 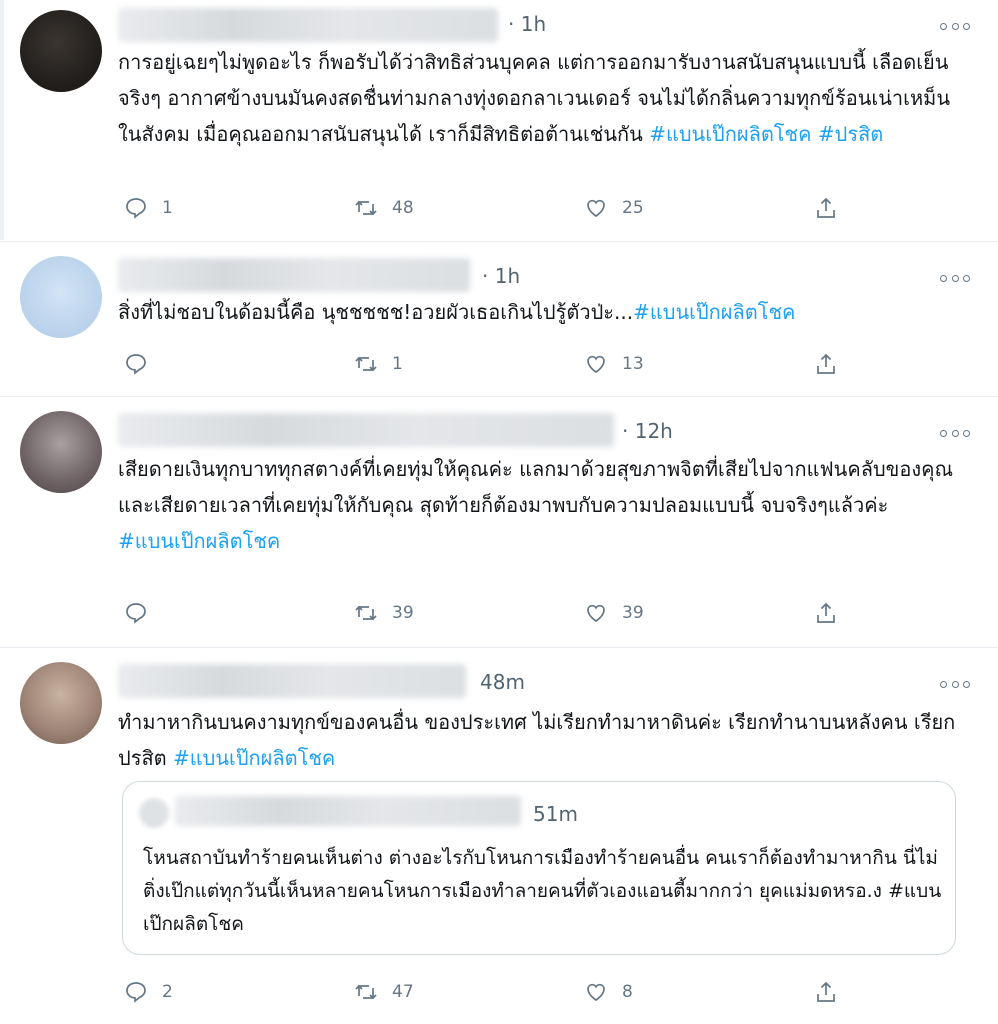 I want to click on tweet-timestamp: 48m, so click(x=502, y=682).